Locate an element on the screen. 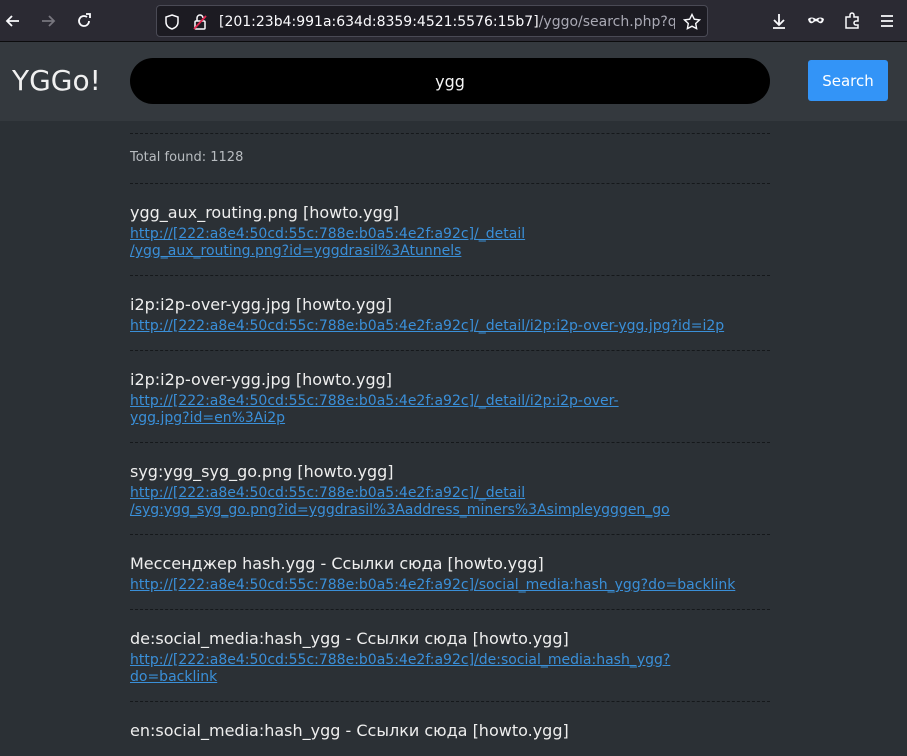  site-logo: YGGo! is located at coordinates (56, 81).